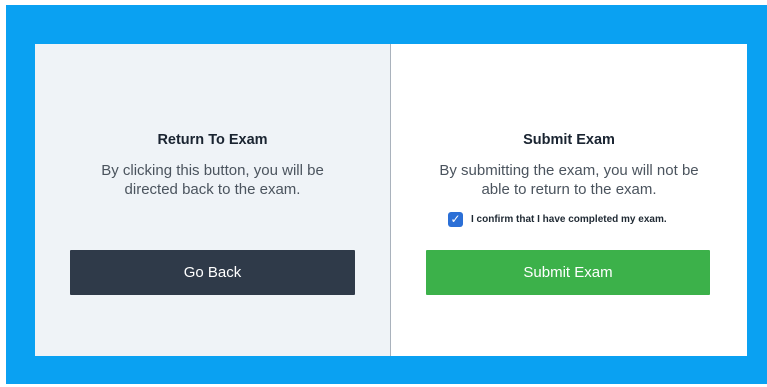 The height and width of the screenshot is (387, 767). What do you see at coordinates (212, 189) in the screenshot?
I see `return-description-line-2: directed back to the exam.` at bounding box center [212, 189].